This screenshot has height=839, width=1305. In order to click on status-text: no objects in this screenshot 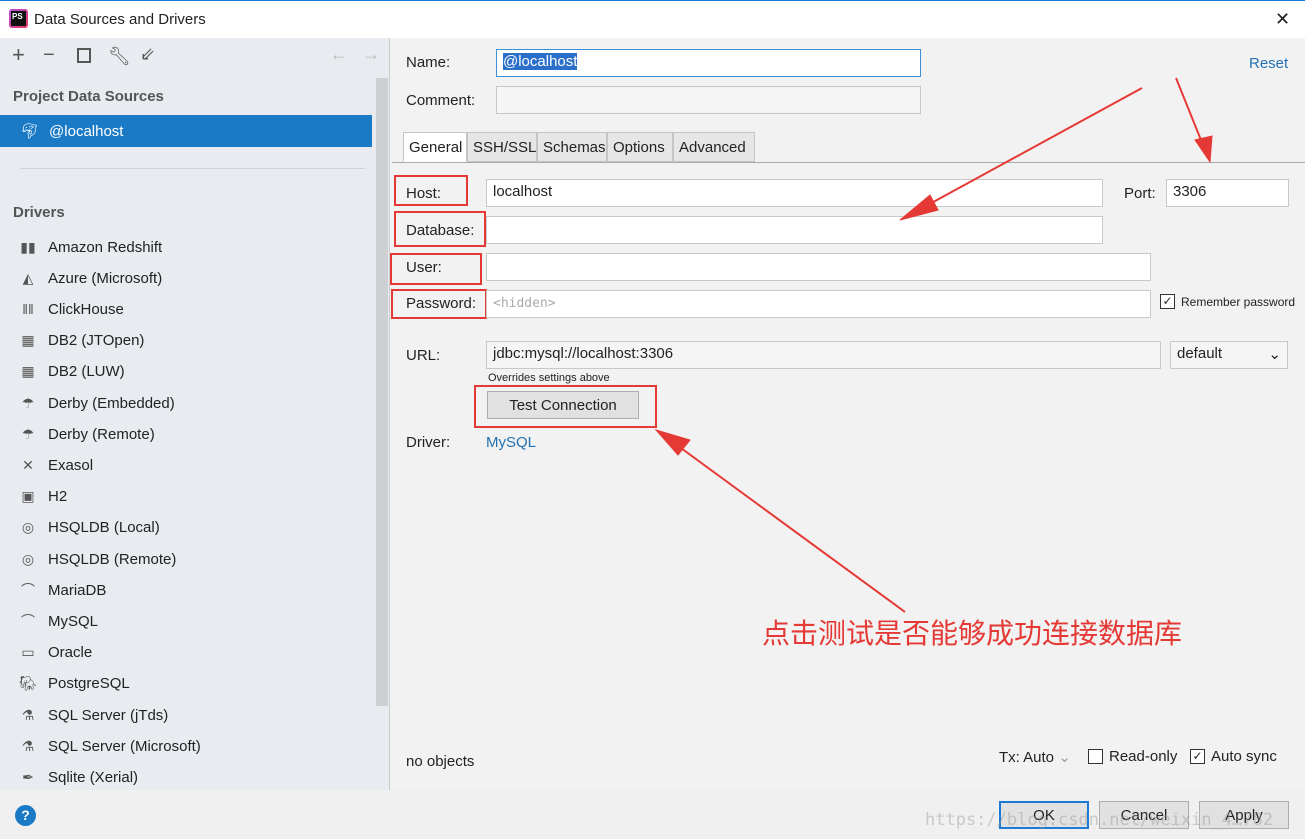, I will do `click(440, 761)`.